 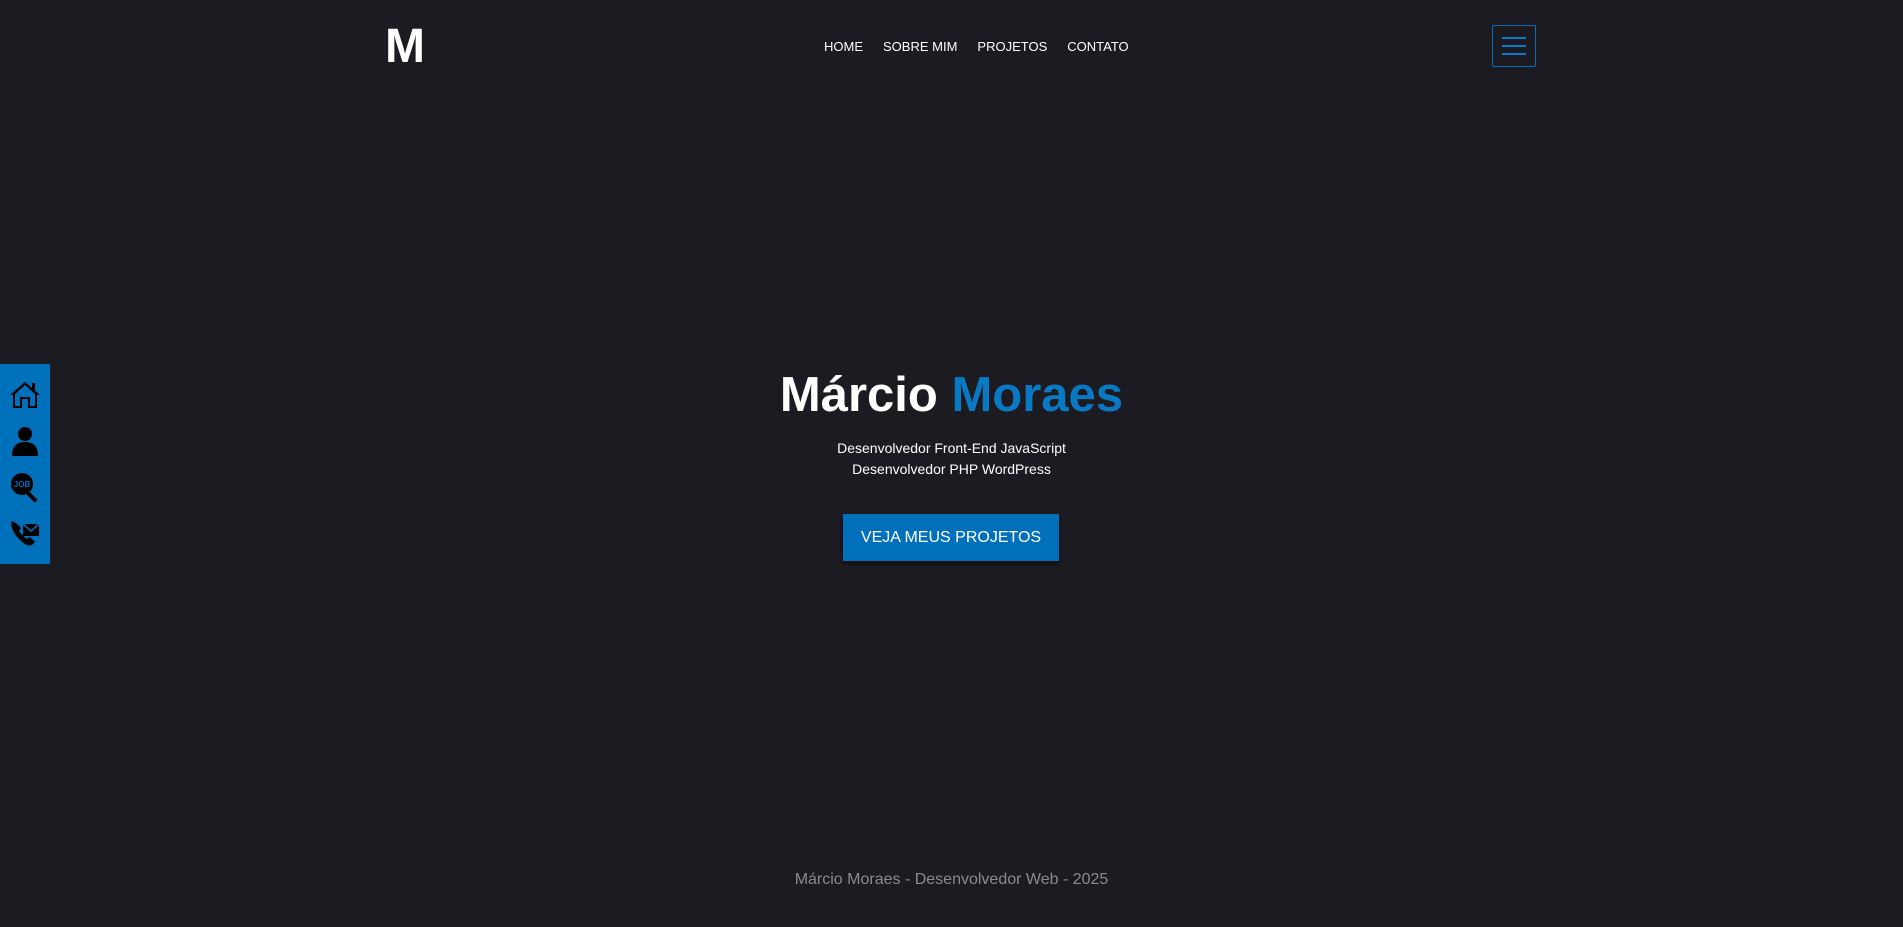 I want to click on hero-title: Márcio Moraes, so click(x=951, y=395).